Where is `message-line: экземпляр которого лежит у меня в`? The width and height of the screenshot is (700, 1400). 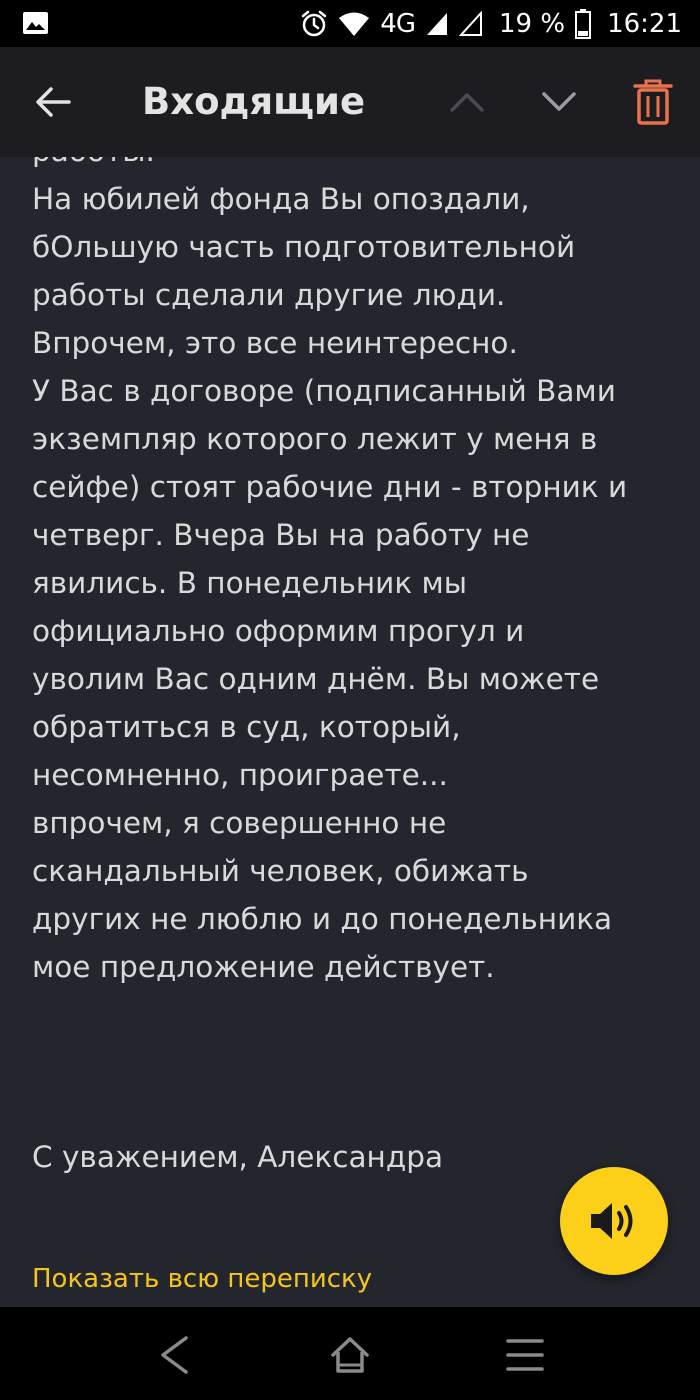
message-line: экземпляр которого лежит у меня в is located at coordinates (315, 439).